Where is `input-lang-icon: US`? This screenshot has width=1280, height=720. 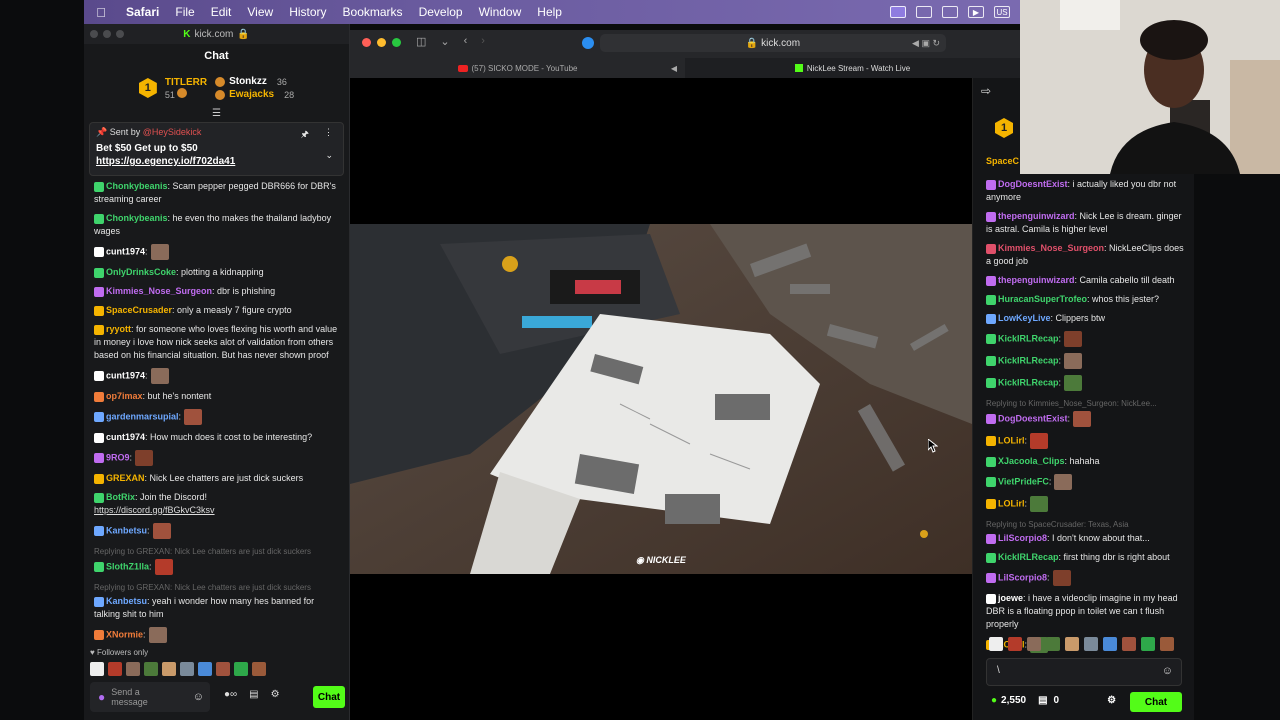 input-lang-icon: US is located at coordinates (1002, 12).